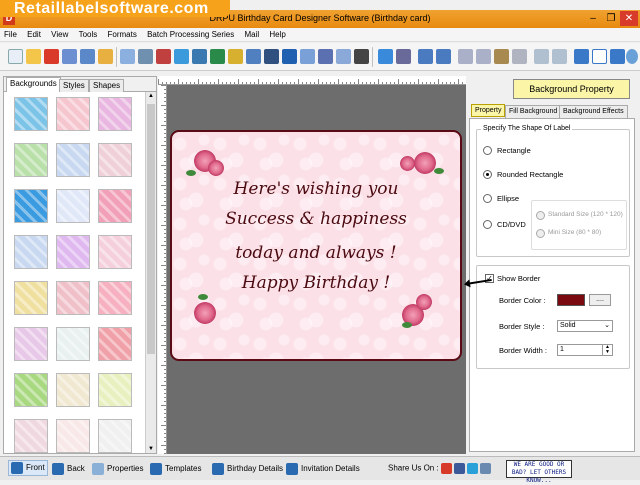 This screenshot has height=485, width=640. I want to click on menu-help: Help, so click(277, 35).